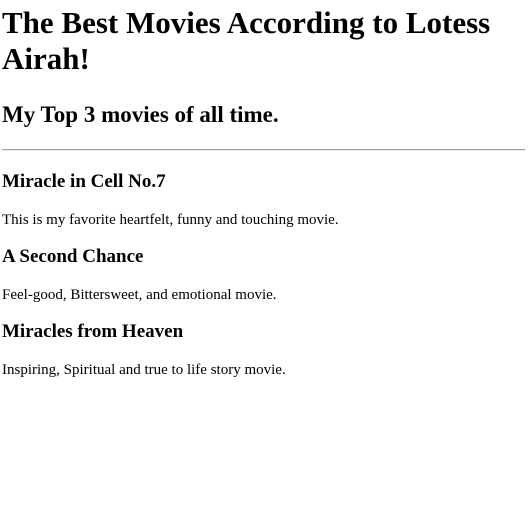 Image resolution: width=532 pixels, height=532 pixels. Describe the element at coordinates (93, 331) in the screenshot. I see `movie-title: Miracles from Heaven` at that location.